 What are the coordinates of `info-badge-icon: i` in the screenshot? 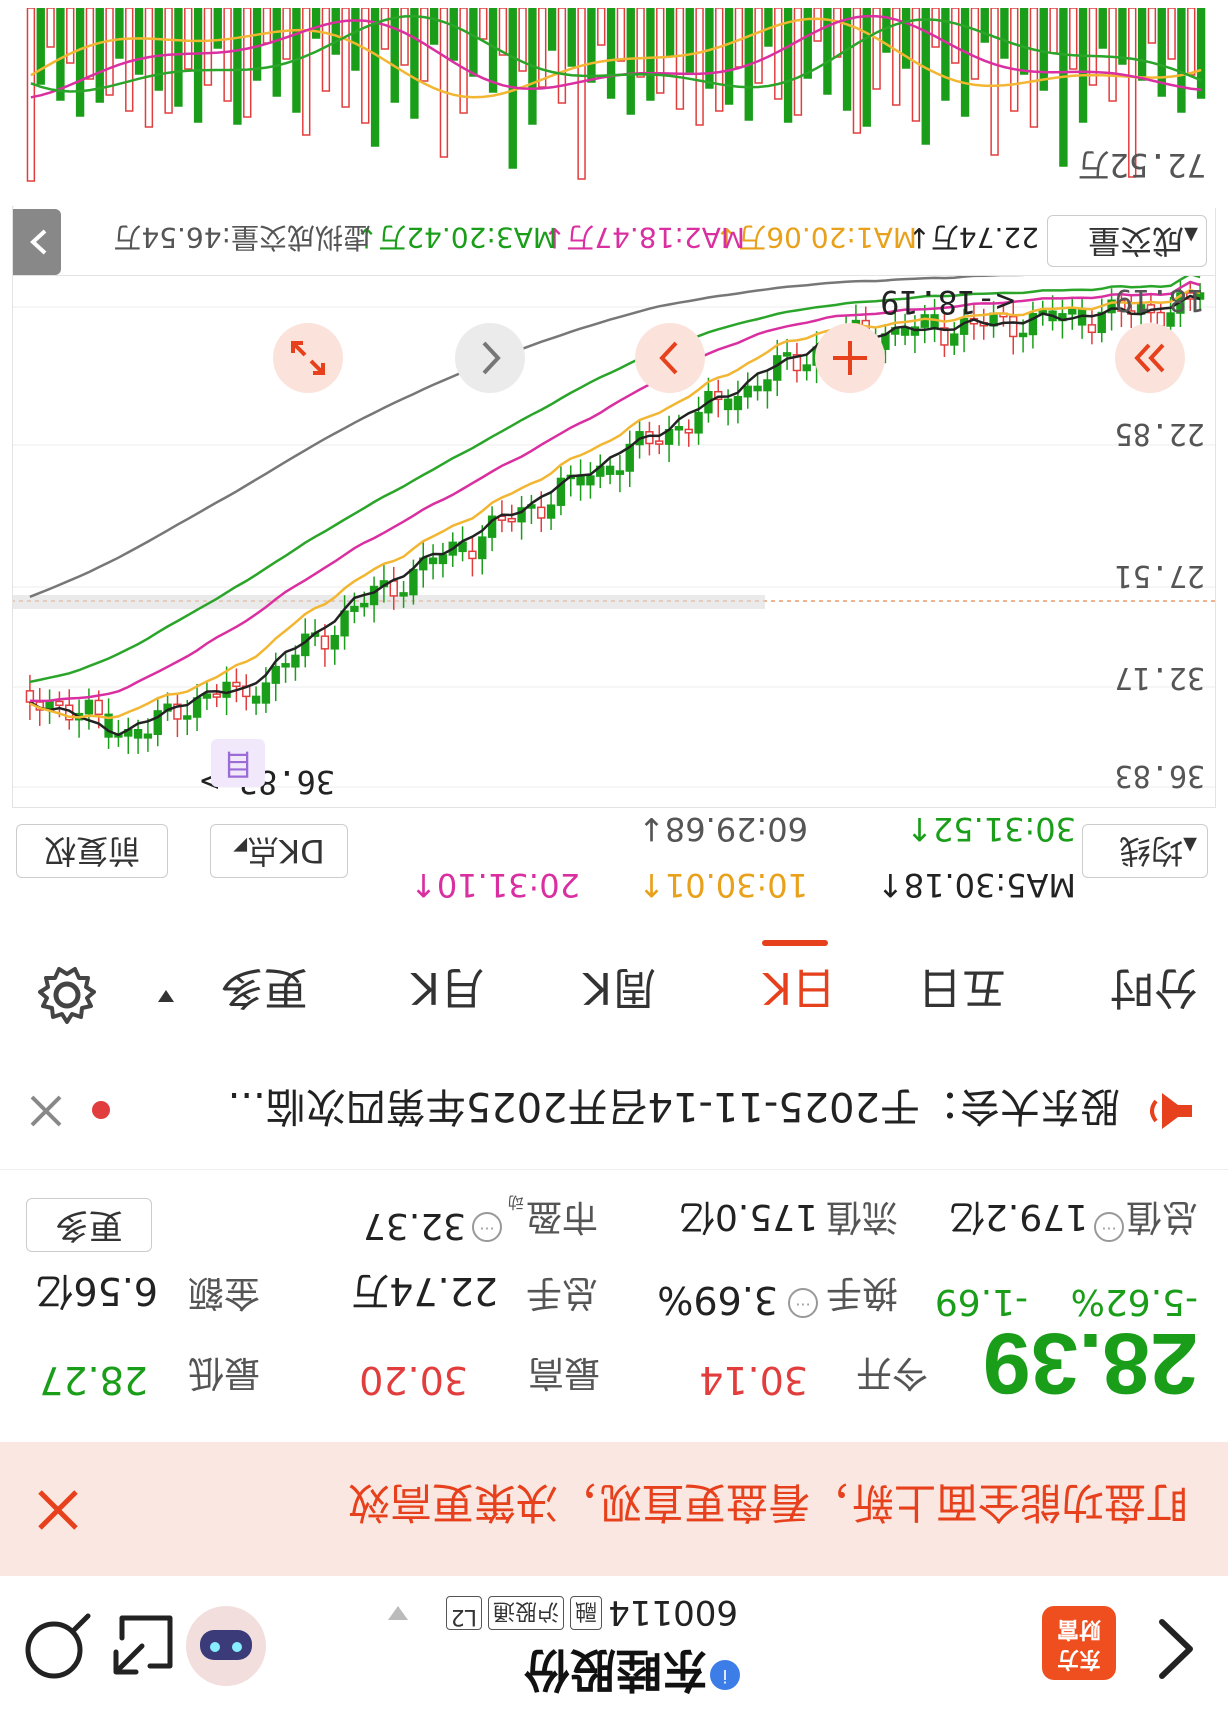 It's located at (725, 1675).